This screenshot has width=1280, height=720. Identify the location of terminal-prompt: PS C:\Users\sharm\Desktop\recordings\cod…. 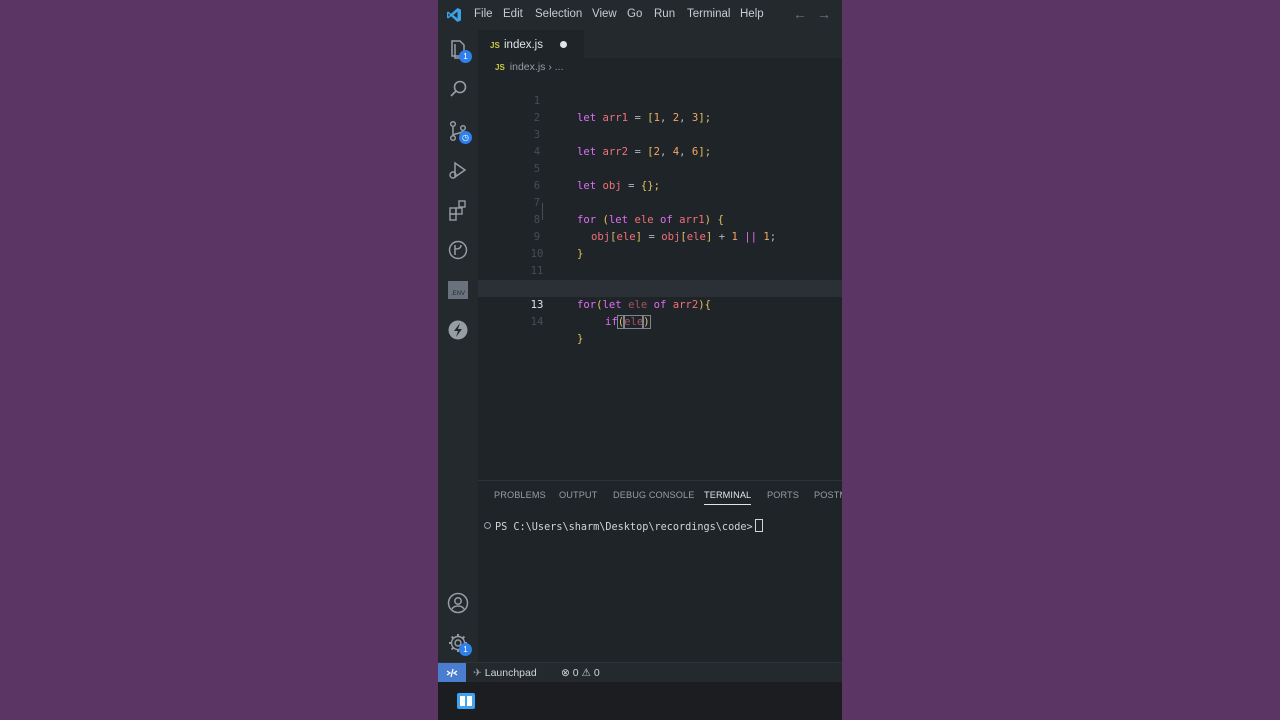
(624, 527).